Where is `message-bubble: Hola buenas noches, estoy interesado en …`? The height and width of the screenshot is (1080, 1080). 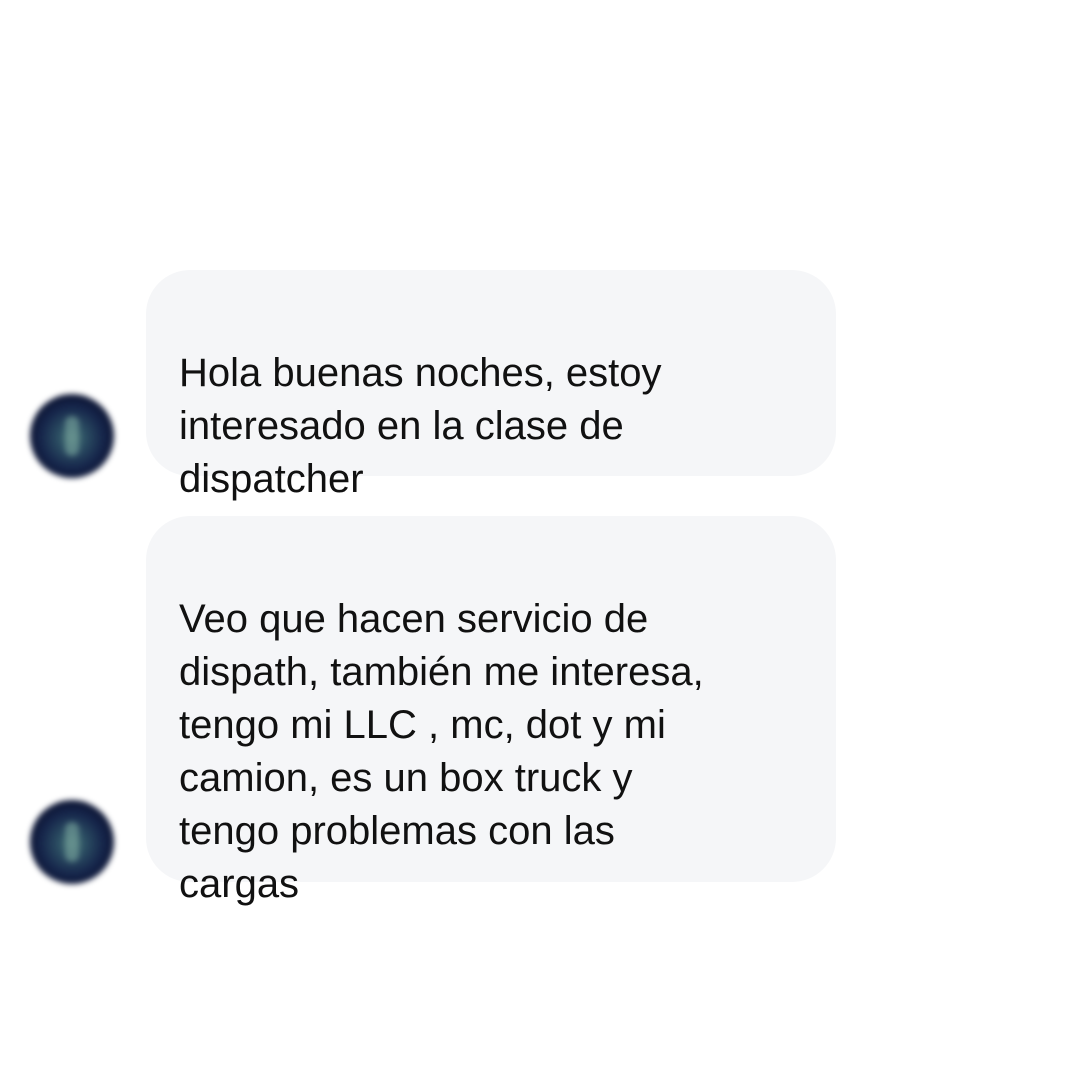 message-bubble: Hola buenas noches, estoy interesado en … is located at coordinates (491, 385).